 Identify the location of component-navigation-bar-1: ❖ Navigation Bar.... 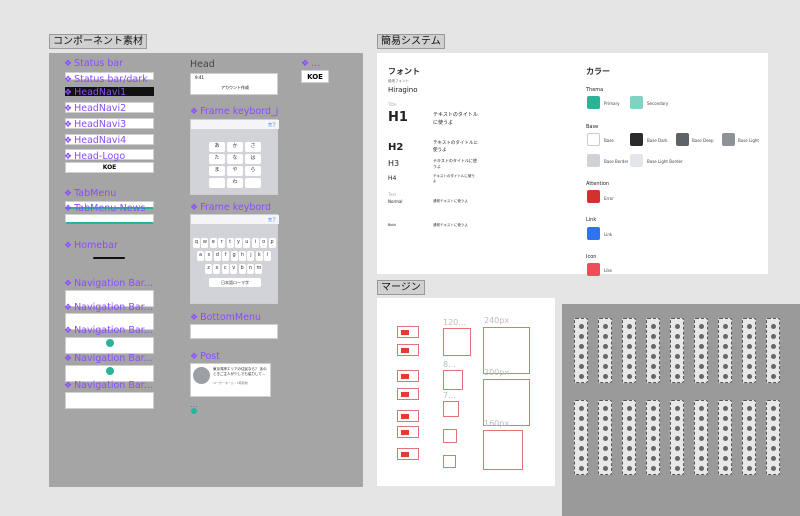
(108, 284).